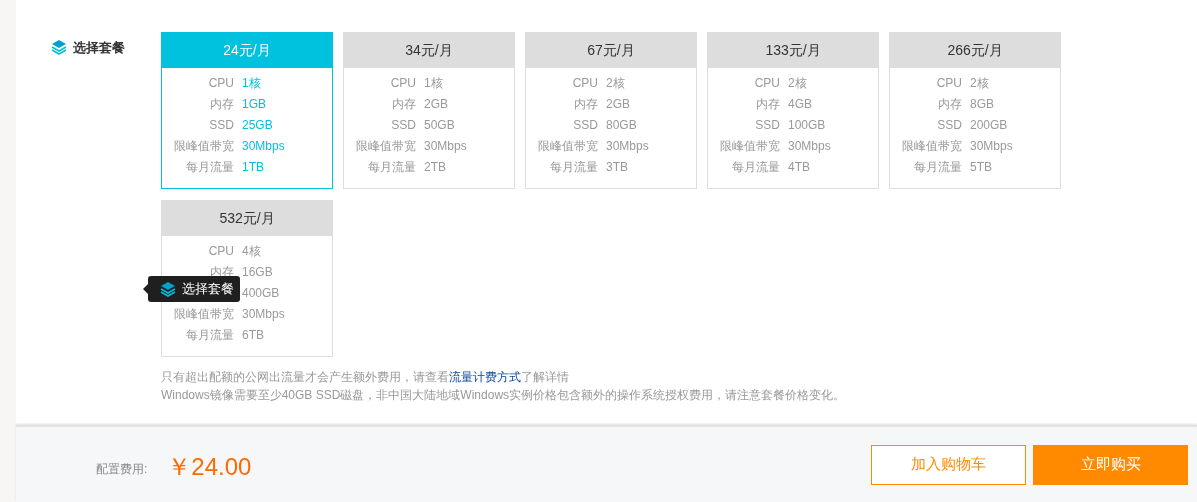 The height and width of the screenshot is (502, 1197). Describe the element at coordinates (800, 104) in the screenshot. I see `spec-value: 4GB` at that location.